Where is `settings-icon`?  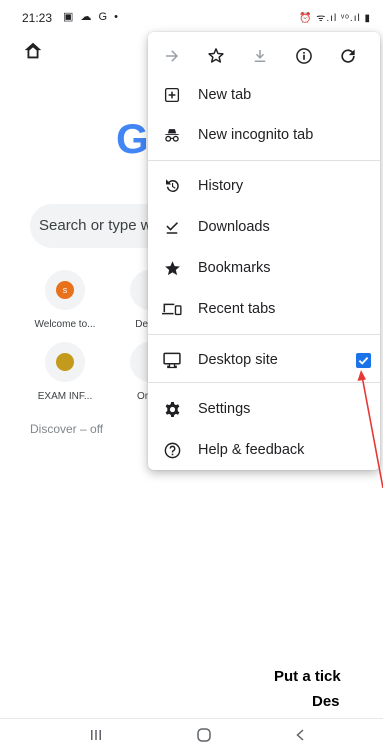
settings-icon is located at coordinates (172, 409).